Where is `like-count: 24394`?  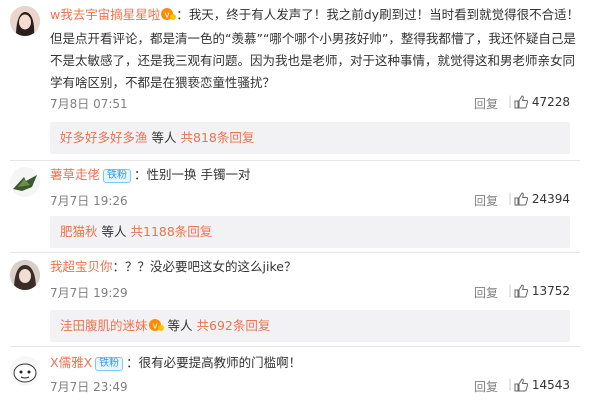 like-count: 24394 is located at coordinates (550, 199).